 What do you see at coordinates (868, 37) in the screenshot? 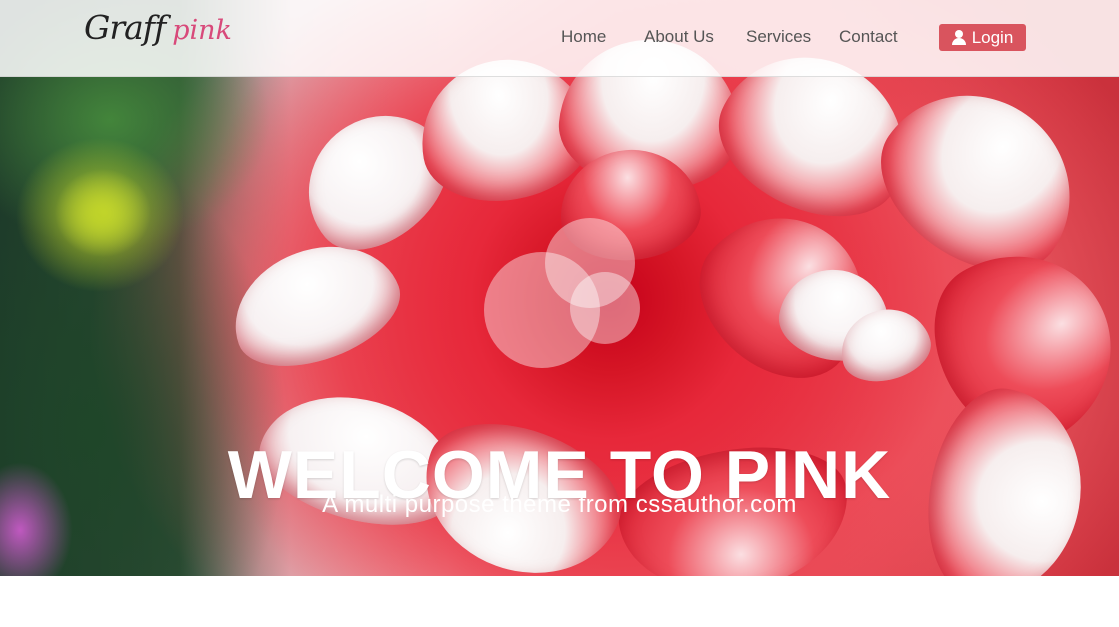
I see `nav-contact: Contact` at bounding box center [868, 37].